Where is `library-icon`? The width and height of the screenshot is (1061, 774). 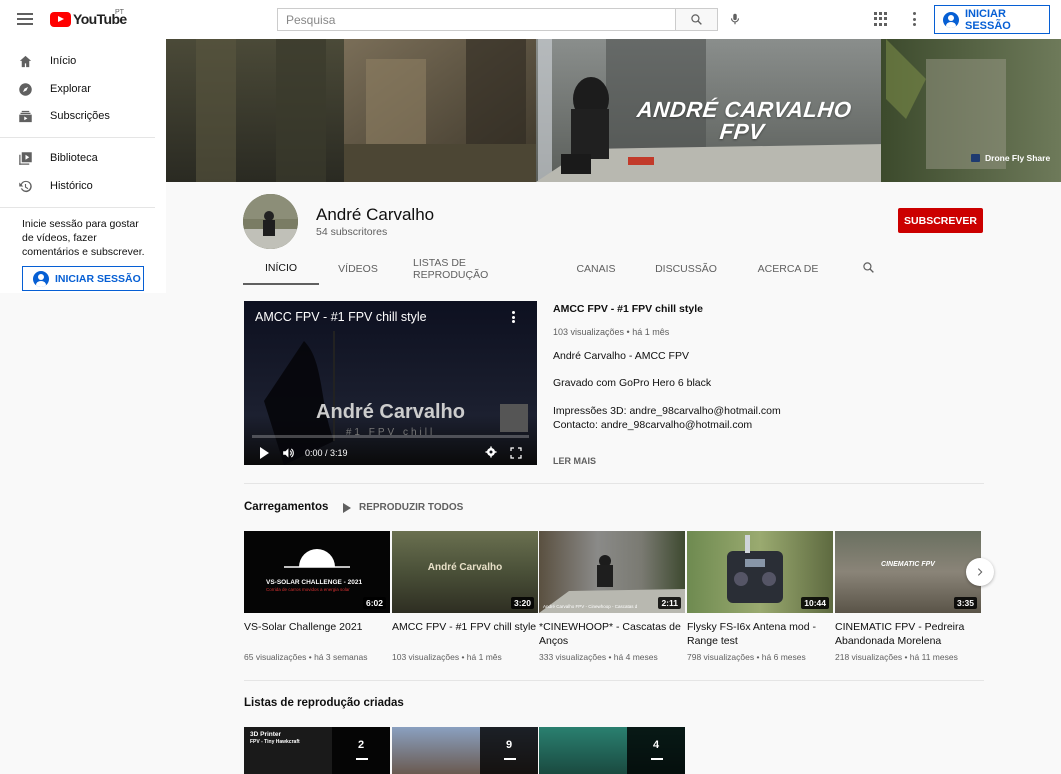
library-icon is located at coordinates (25, 158).